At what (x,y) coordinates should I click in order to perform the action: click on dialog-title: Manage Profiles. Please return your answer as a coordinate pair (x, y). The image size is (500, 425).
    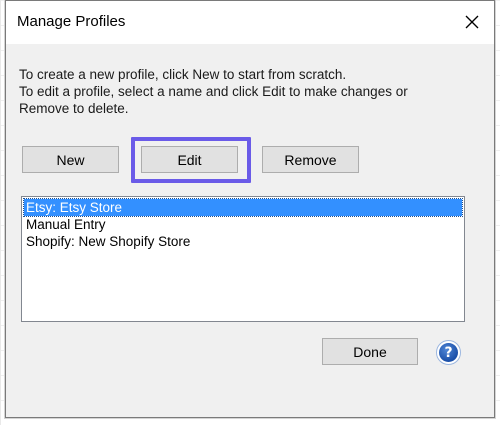
    Looking at the image, I should click on (71, 21).